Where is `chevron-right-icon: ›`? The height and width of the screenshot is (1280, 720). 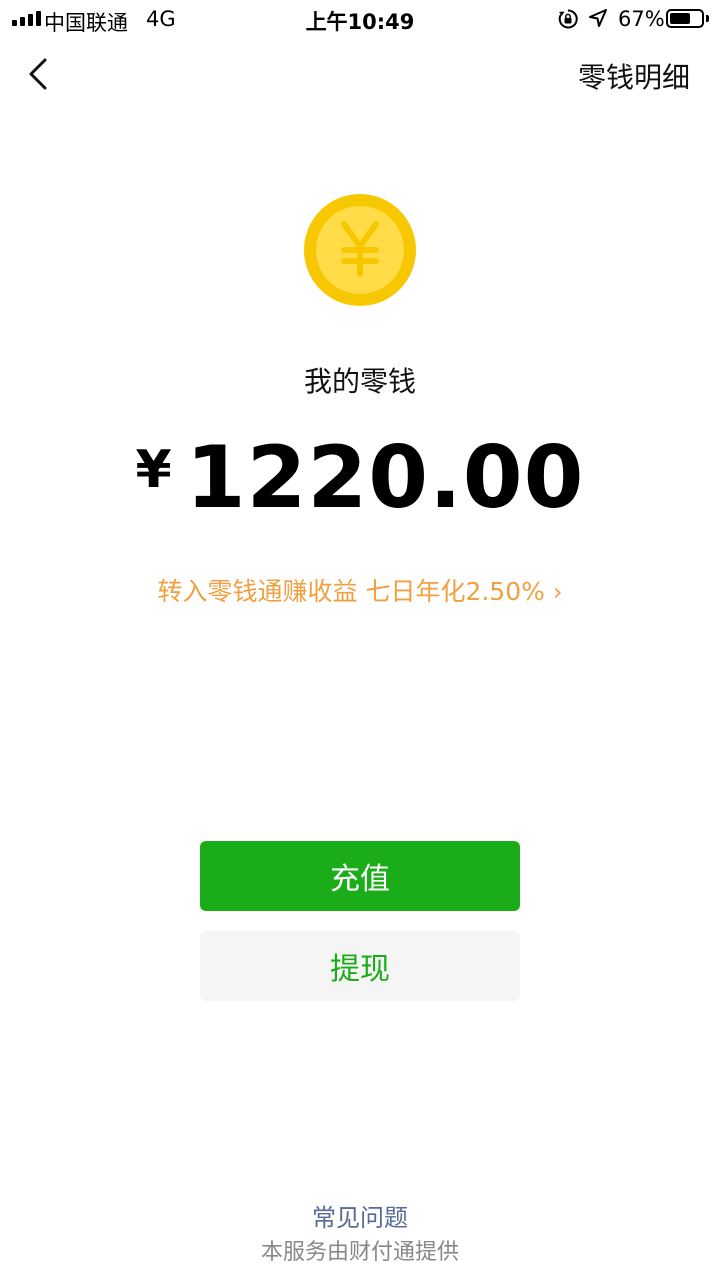 chevron-right-icon: › is located at coordinates (557, 592).